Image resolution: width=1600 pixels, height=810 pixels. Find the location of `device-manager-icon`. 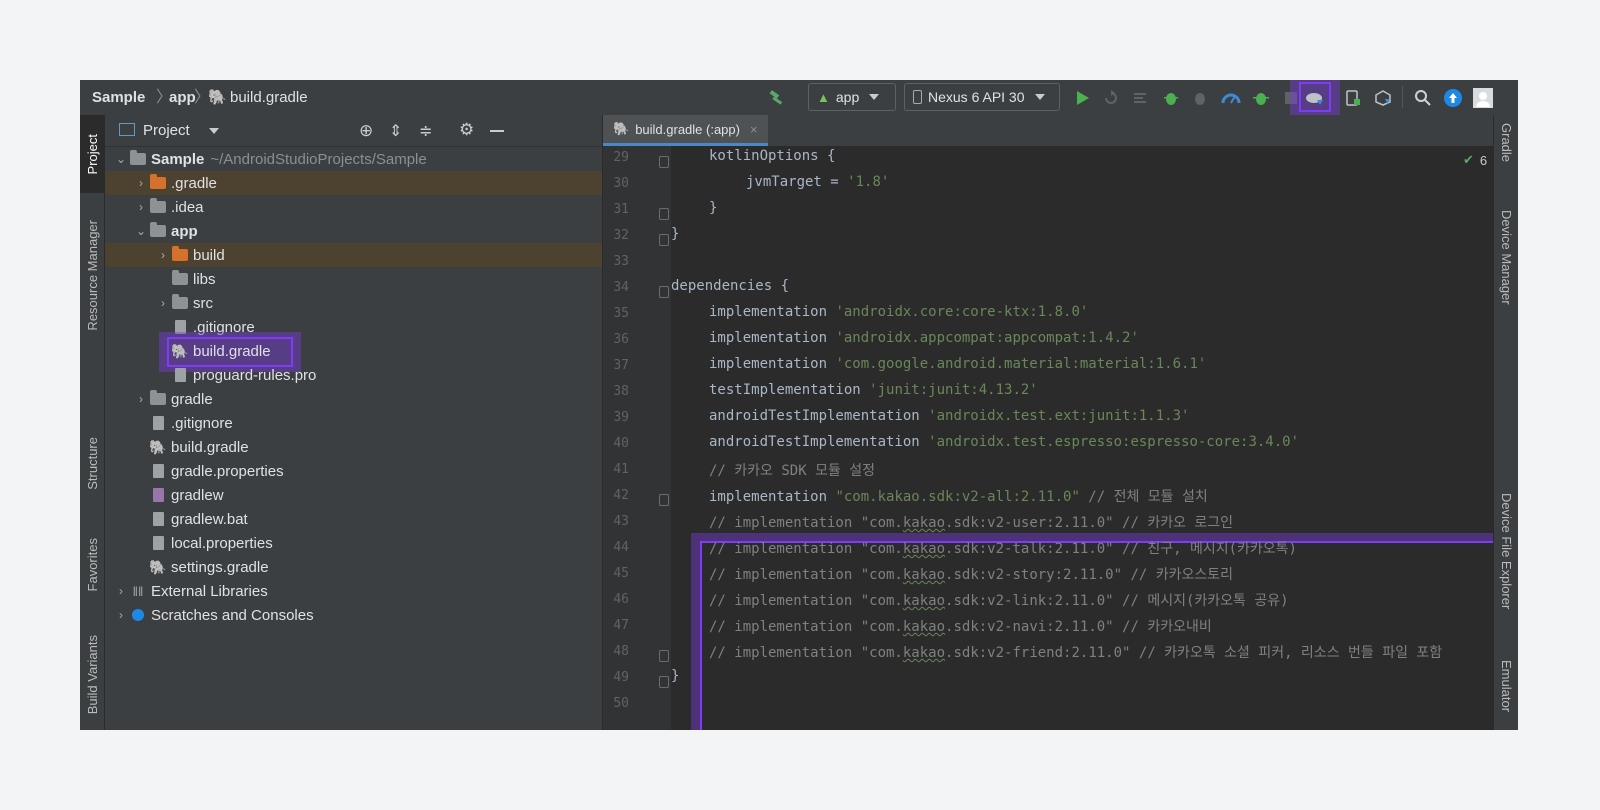

device-manager-icon is located at coordinates (1353, 97).